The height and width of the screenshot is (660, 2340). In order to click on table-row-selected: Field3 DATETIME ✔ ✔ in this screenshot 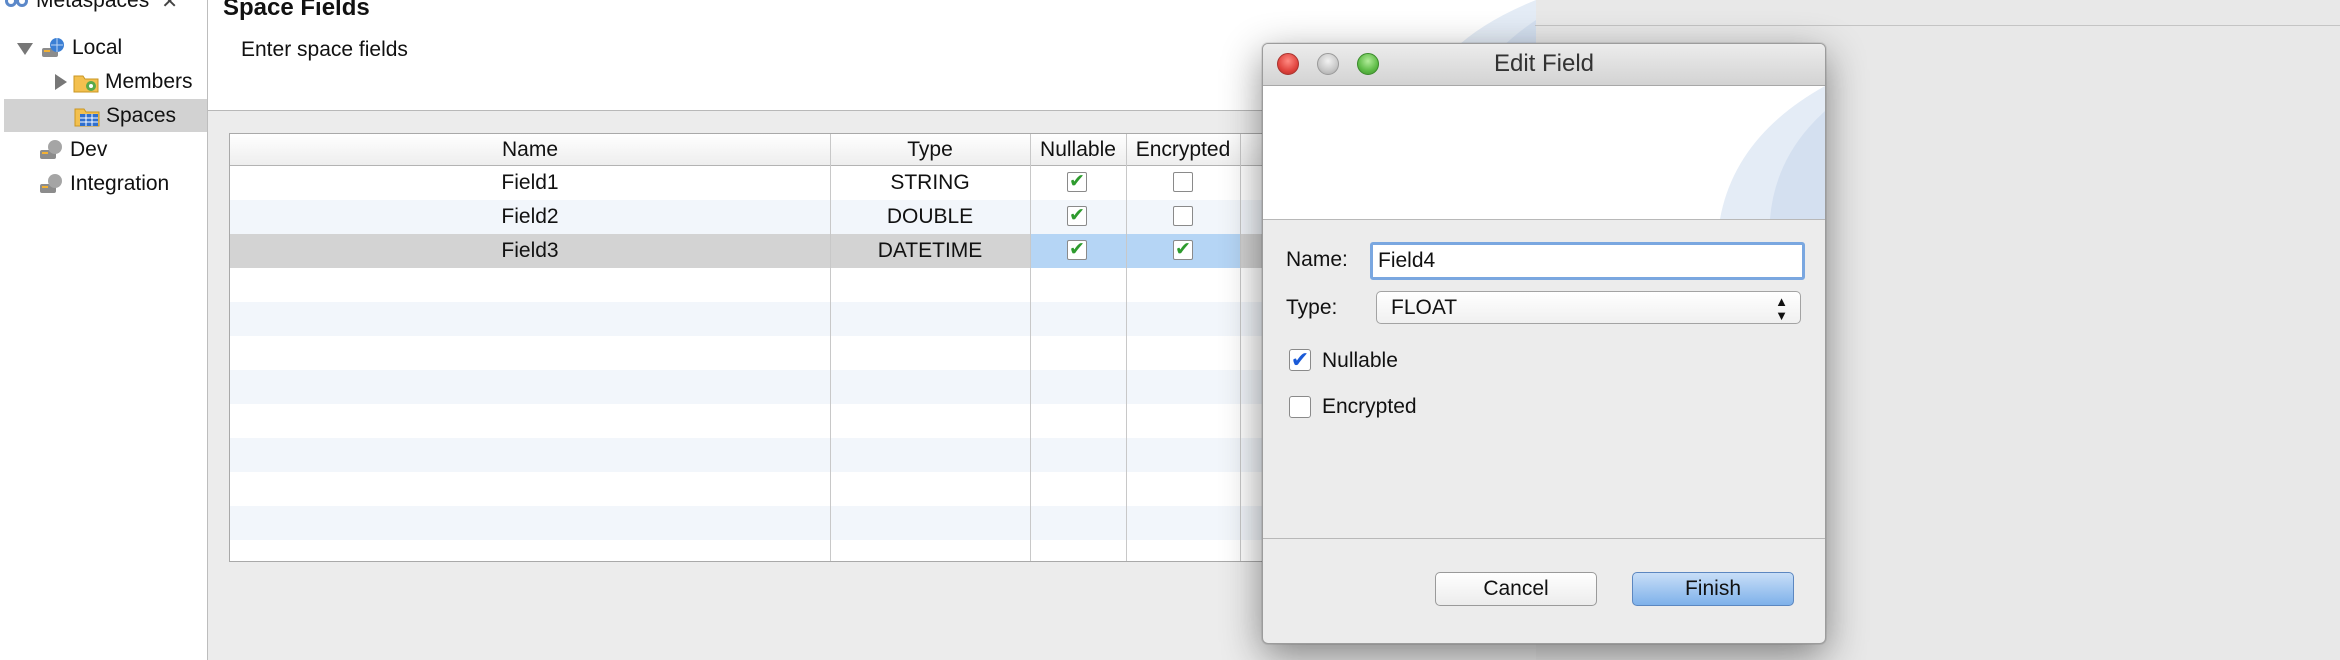, I will do `click(790, 251)`.